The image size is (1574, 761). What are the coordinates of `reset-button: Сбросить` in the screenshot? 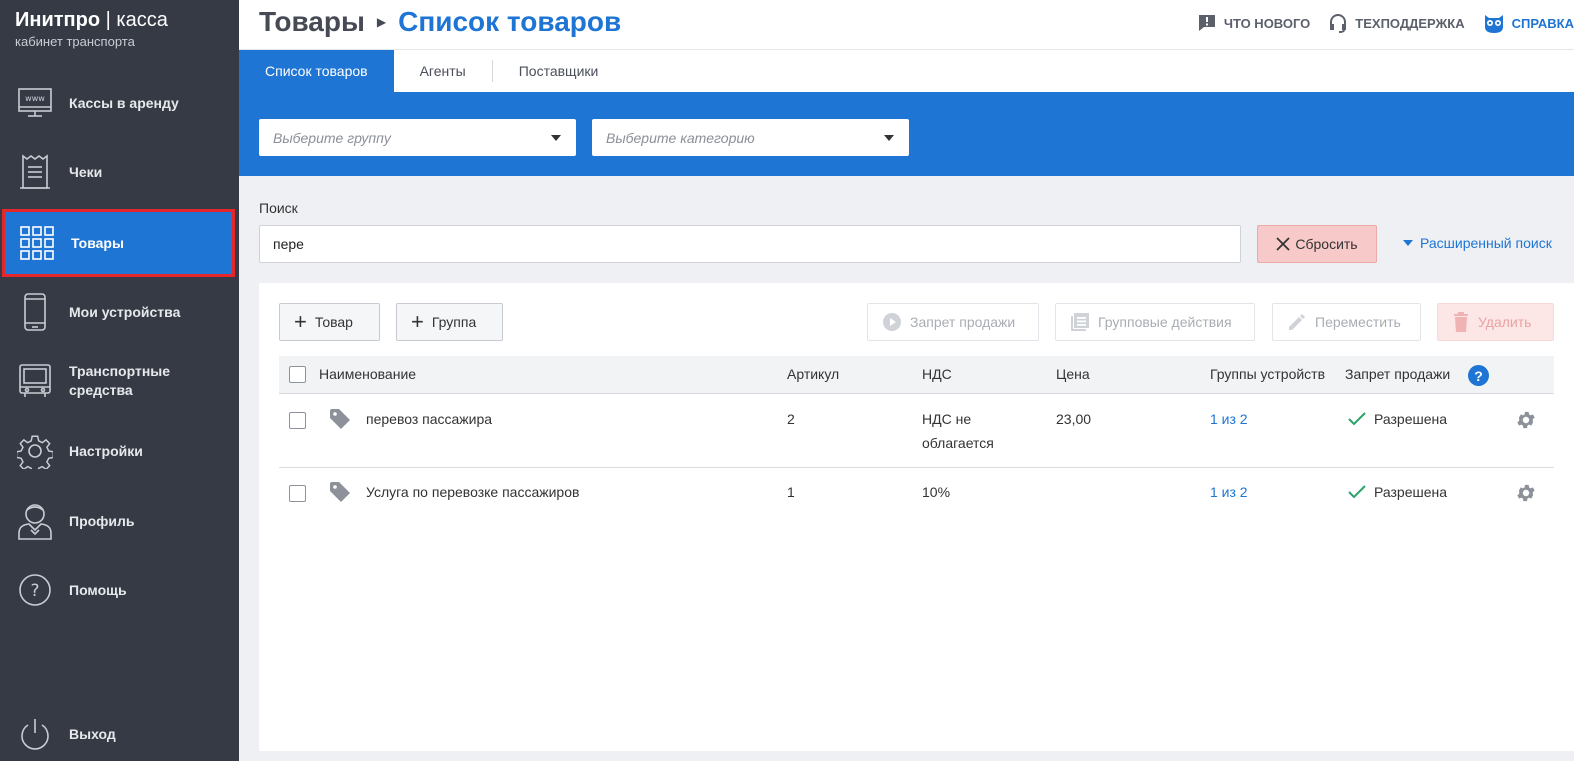 It's located at (1317, 244).